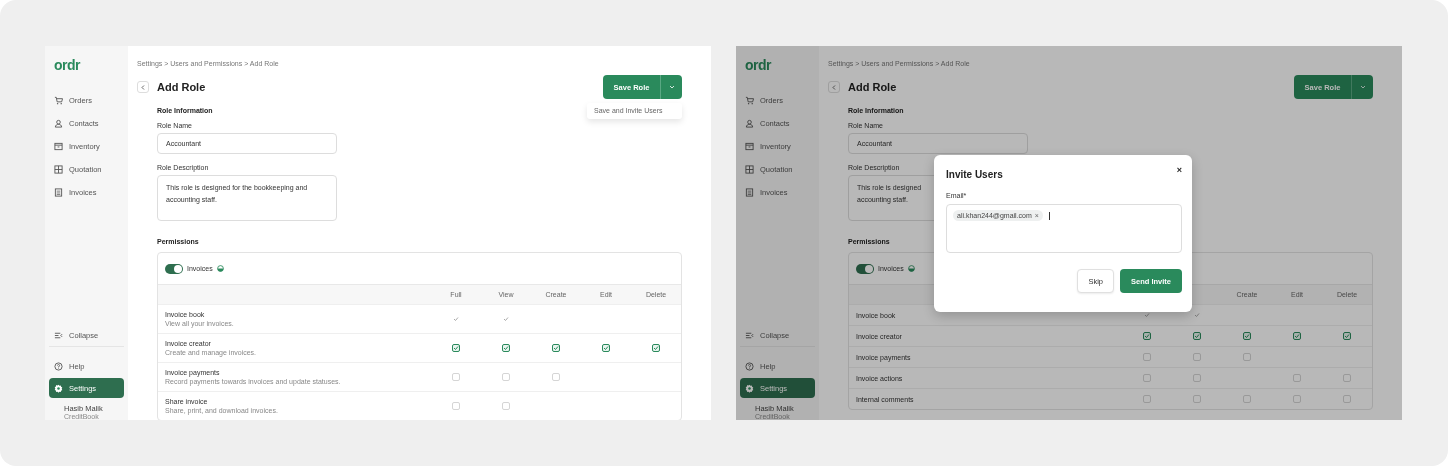 This screenshot has height=466, width=1448. Describe the element at coordinates (1179, 170) in the screenshot. I see `close-button: ×` at that location.